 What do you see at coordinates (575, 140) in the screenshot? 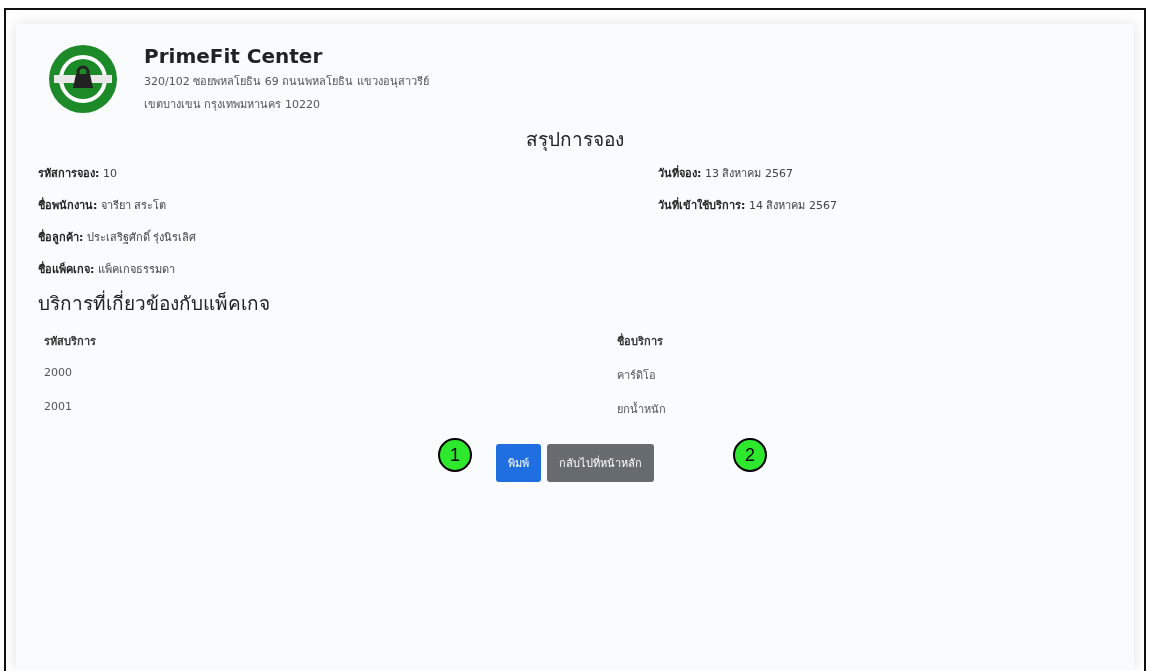
I see `page-title: สรุปการจอง` at bounding box center [575, 140].